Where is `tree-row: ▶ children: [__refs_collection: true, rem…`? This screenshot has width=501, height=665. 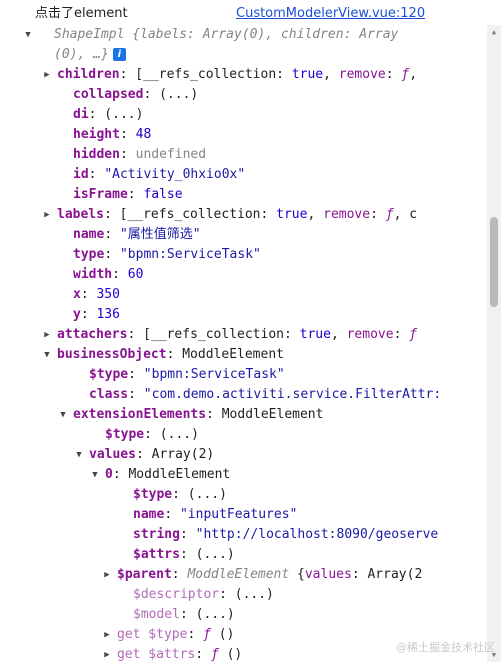
tree-row: ▶ children: [__refs_collection: true, rem… is located at coordinates (241, 75).